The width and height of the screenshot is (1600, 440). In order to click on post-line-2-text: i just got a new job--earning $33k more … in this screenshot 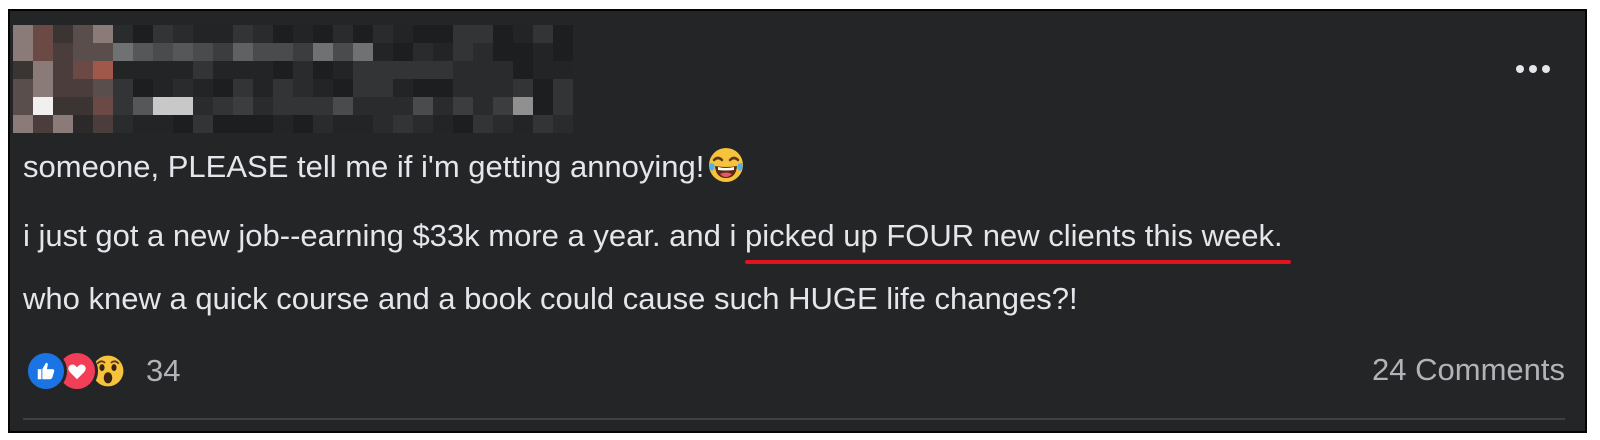, I will do `click(384, 235)`.